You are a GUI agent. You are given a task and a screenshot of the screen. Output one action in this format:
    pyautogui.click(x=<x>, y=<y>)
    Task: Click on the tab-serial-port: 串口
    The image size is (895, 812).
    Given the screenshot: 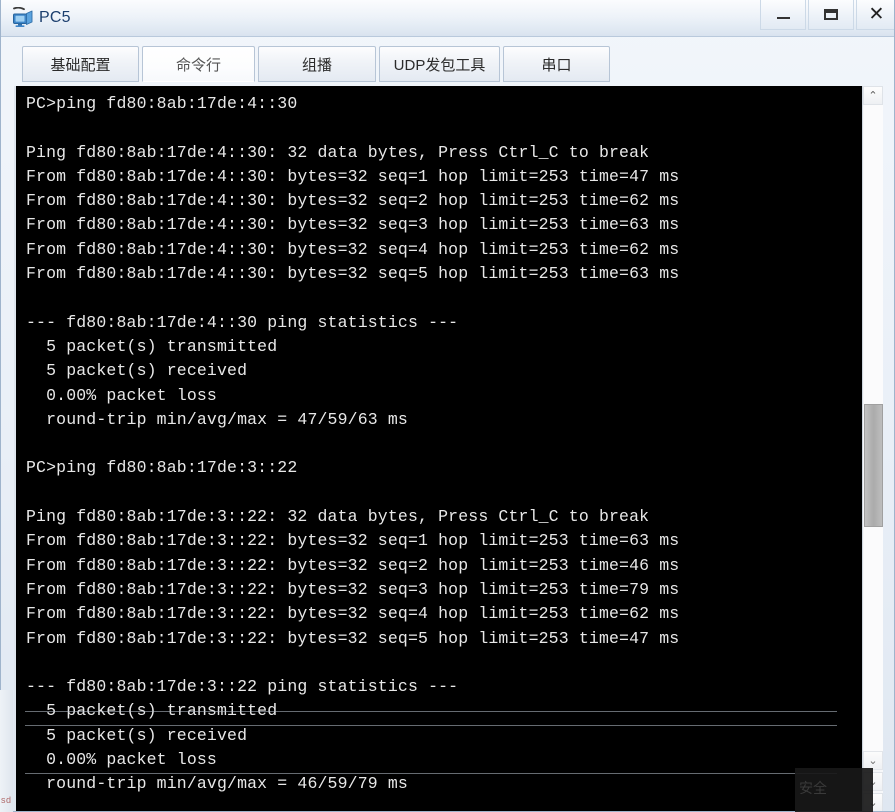 What is the action you would take?
    pyautogui.click(x=556, y=64)
    